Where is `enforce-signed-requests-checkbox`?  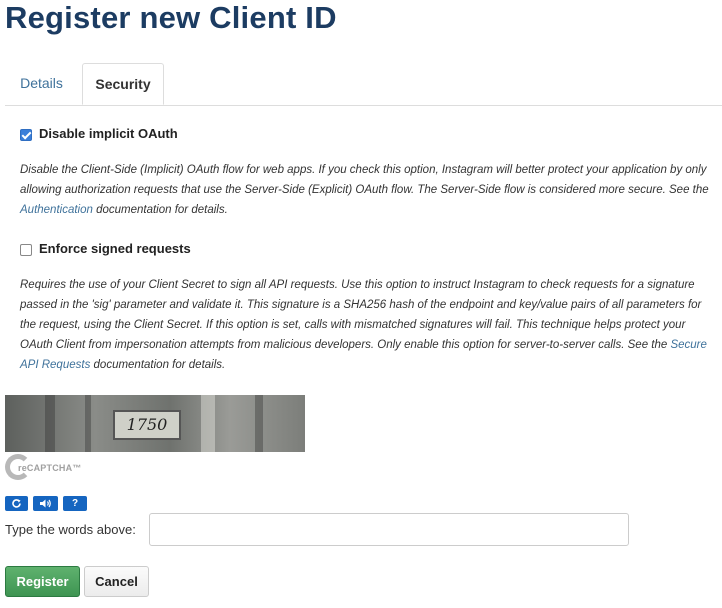 enforce-signed-requests-checkbox is located at coordinates (26, 250).